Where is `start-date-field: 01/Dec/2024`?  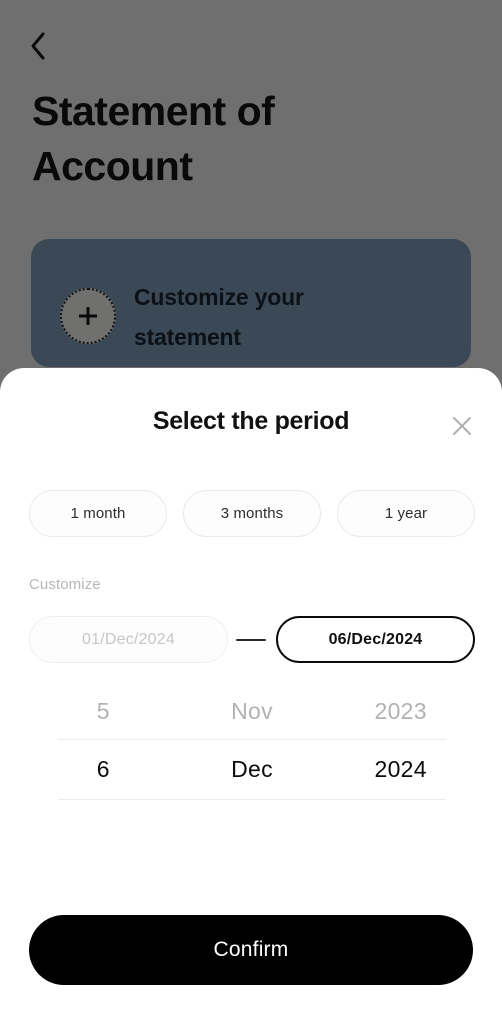
start-date-field: 01/Dec/2024 is located at coordinates (128, 639).